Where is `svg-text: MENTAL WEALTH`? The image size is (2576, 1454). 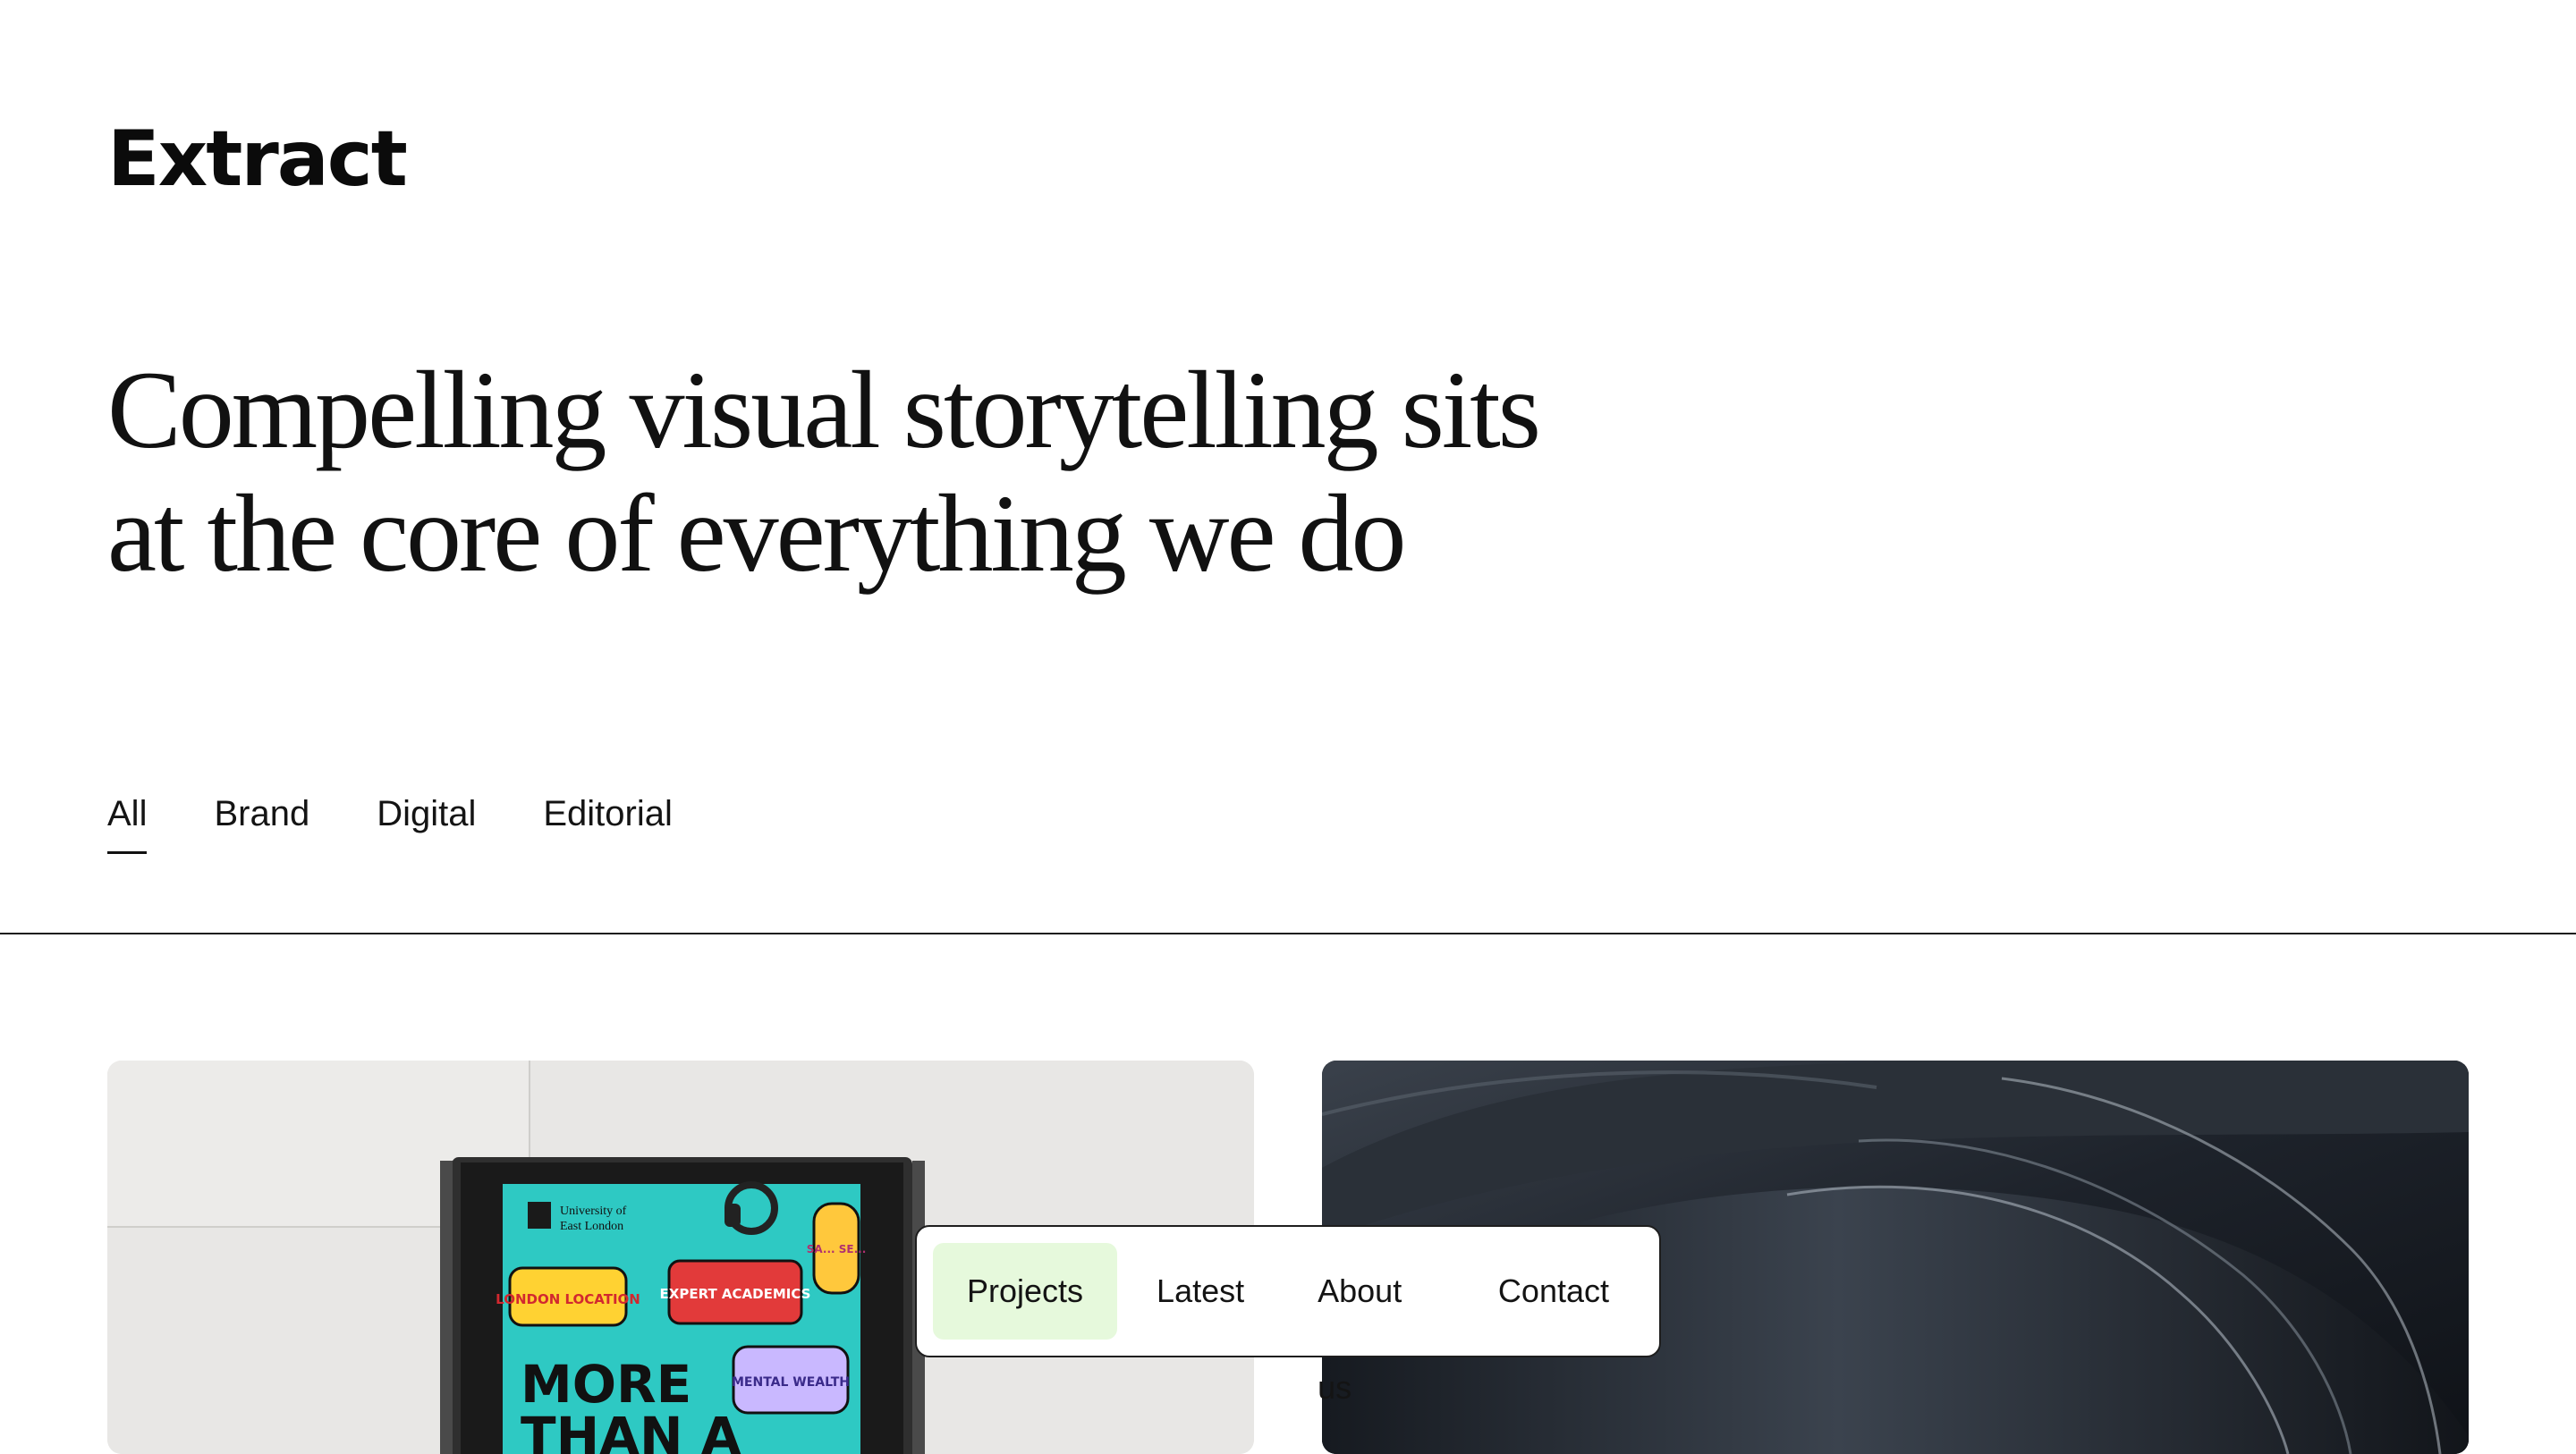 svg-text: MENTAL WEALTH is located at coordinates (791, 1382).